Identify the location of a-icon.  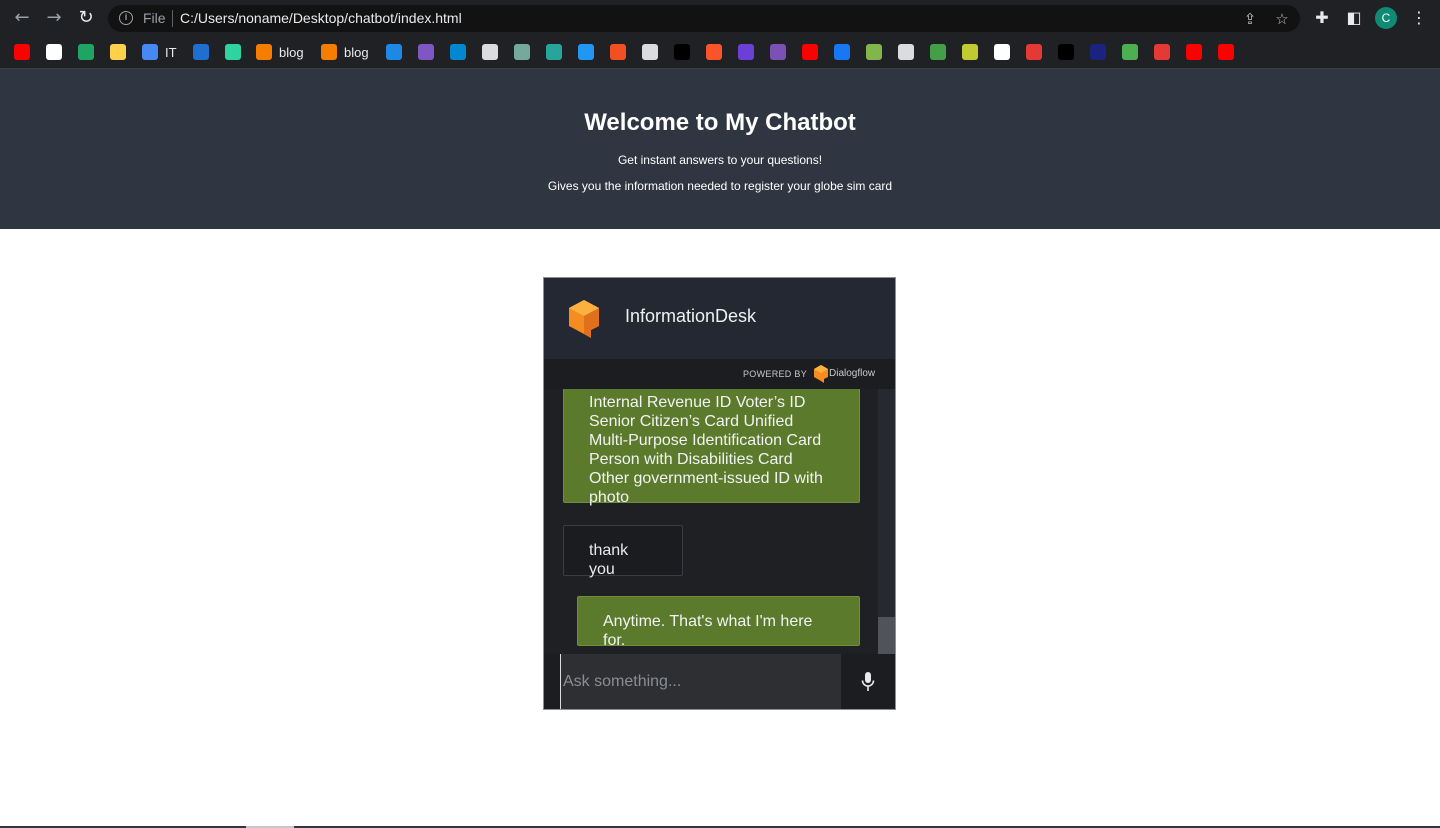
(1002, 52).